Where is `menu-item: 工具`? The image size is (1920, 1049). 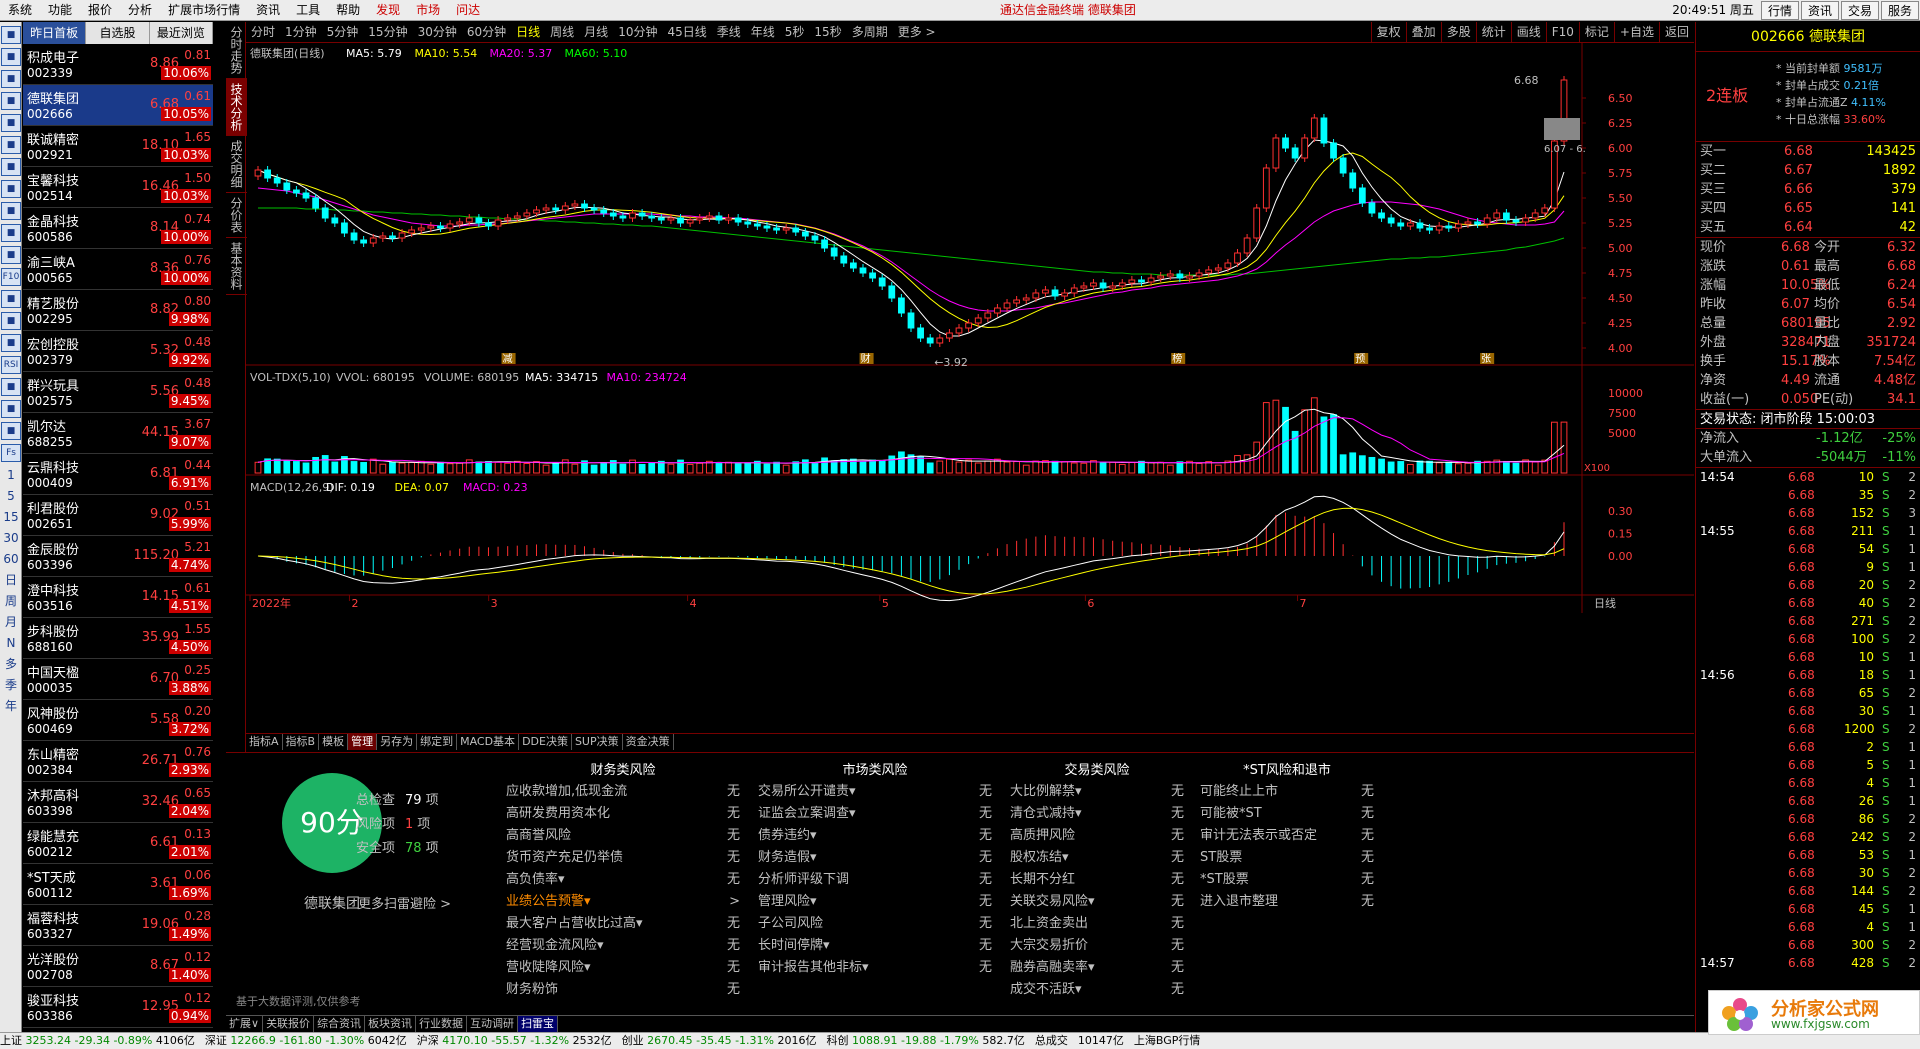
menu-item: 工具 is located at coordinates (308, 10).